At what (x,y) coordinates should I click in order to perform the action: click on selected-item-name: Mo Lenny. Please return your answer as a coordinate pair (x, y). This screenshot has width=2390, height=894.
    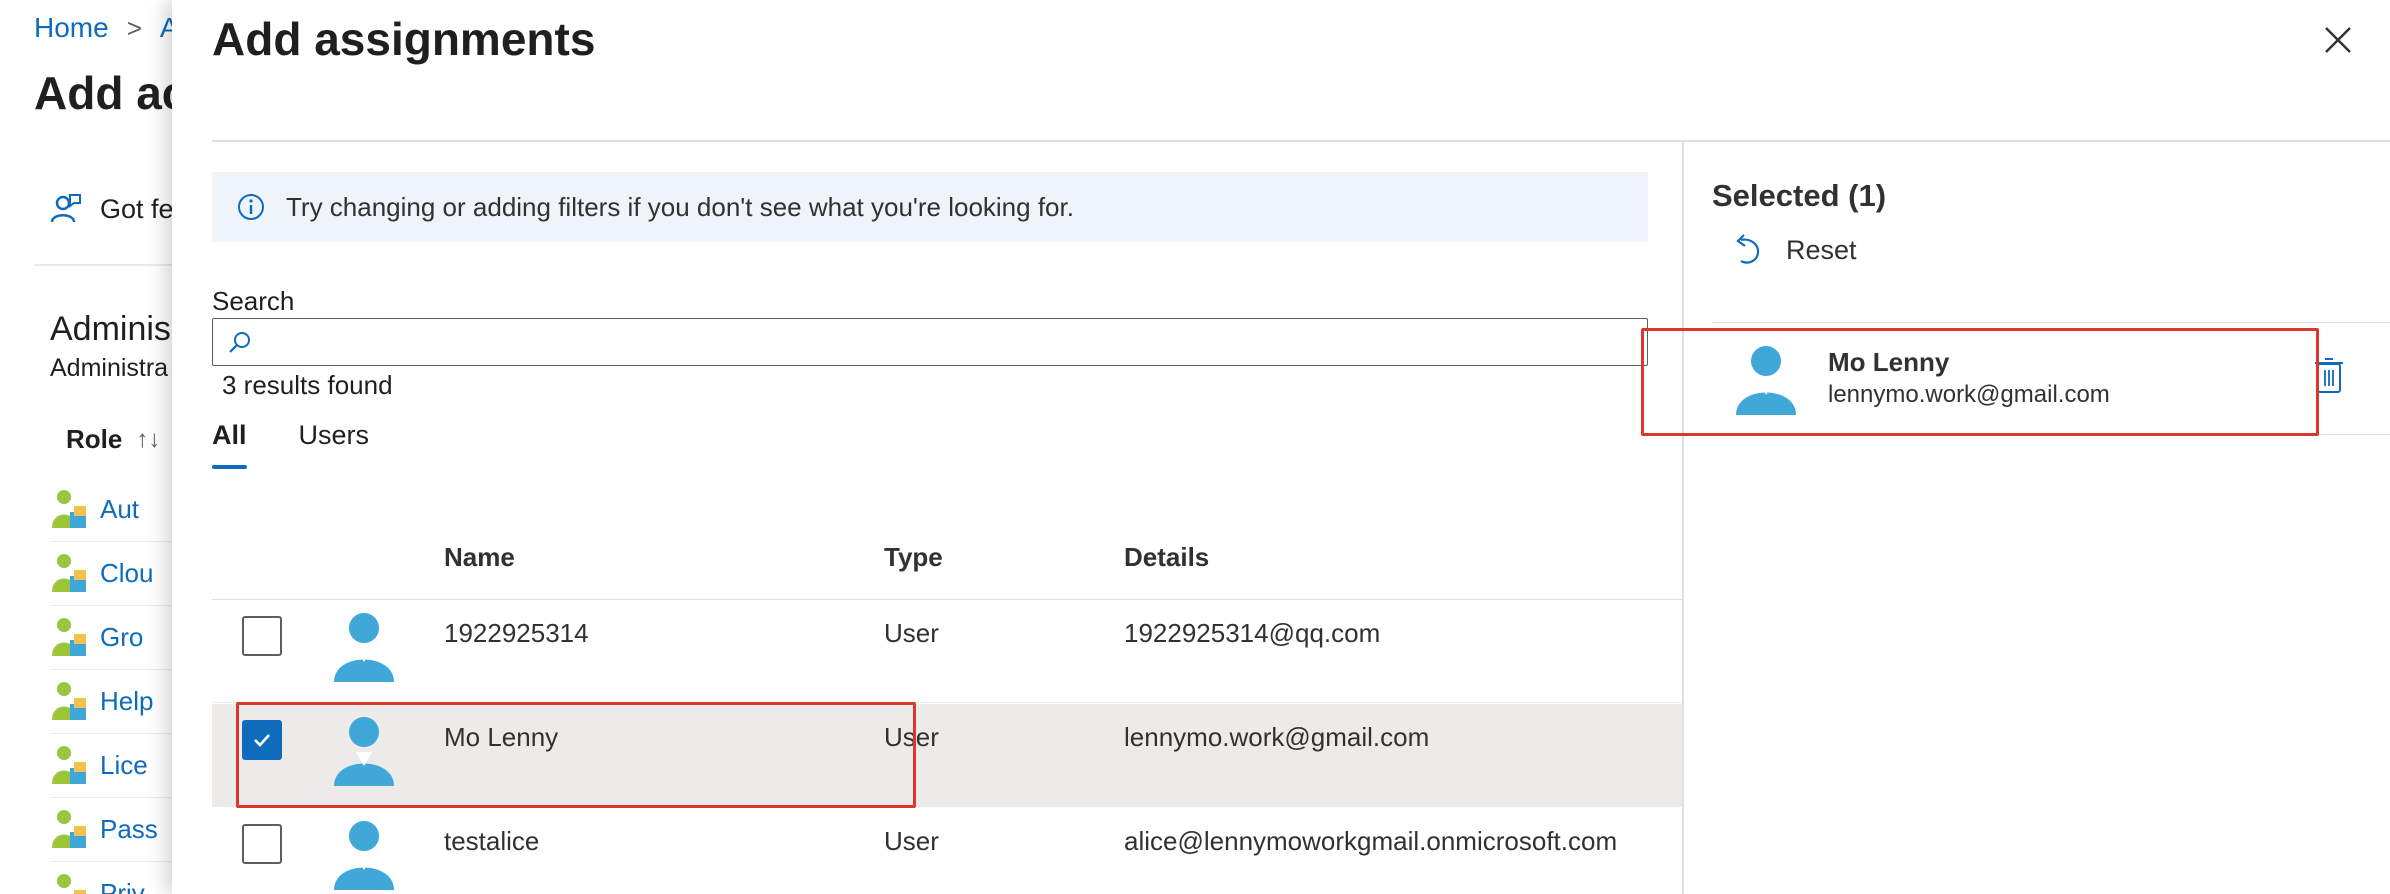
    Looking at the image, I should click on (1889, 362).